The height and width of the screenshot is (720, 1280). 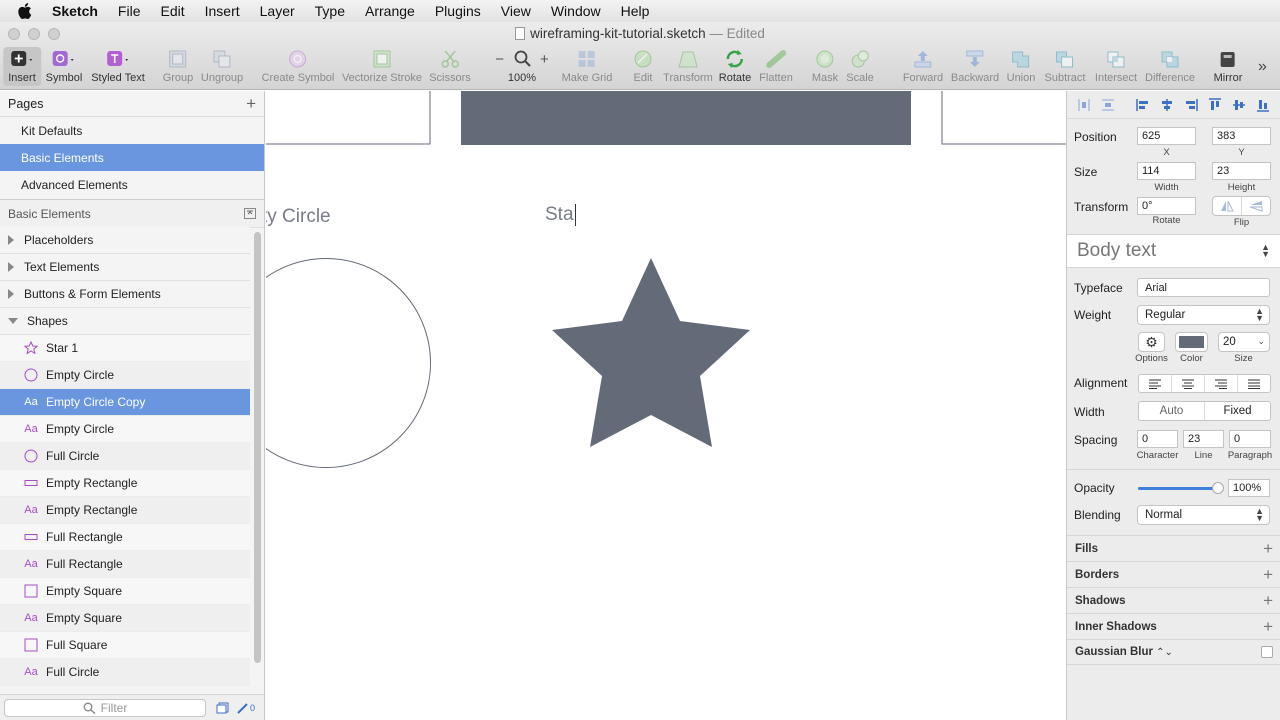 I want to click on fills-section: Fills +, so click(x=1173, y=548).